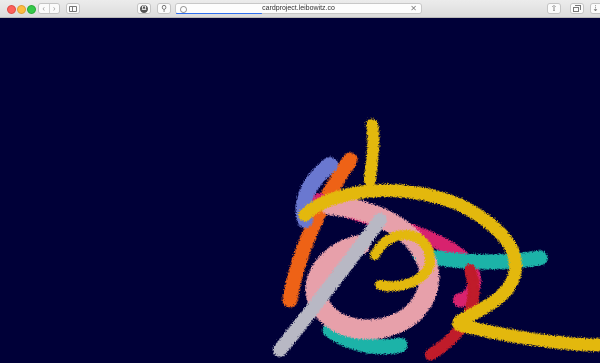 This screenshot has width=600, height=363. I want to click on stop-loading-icon: ✕, so click(413, 9).